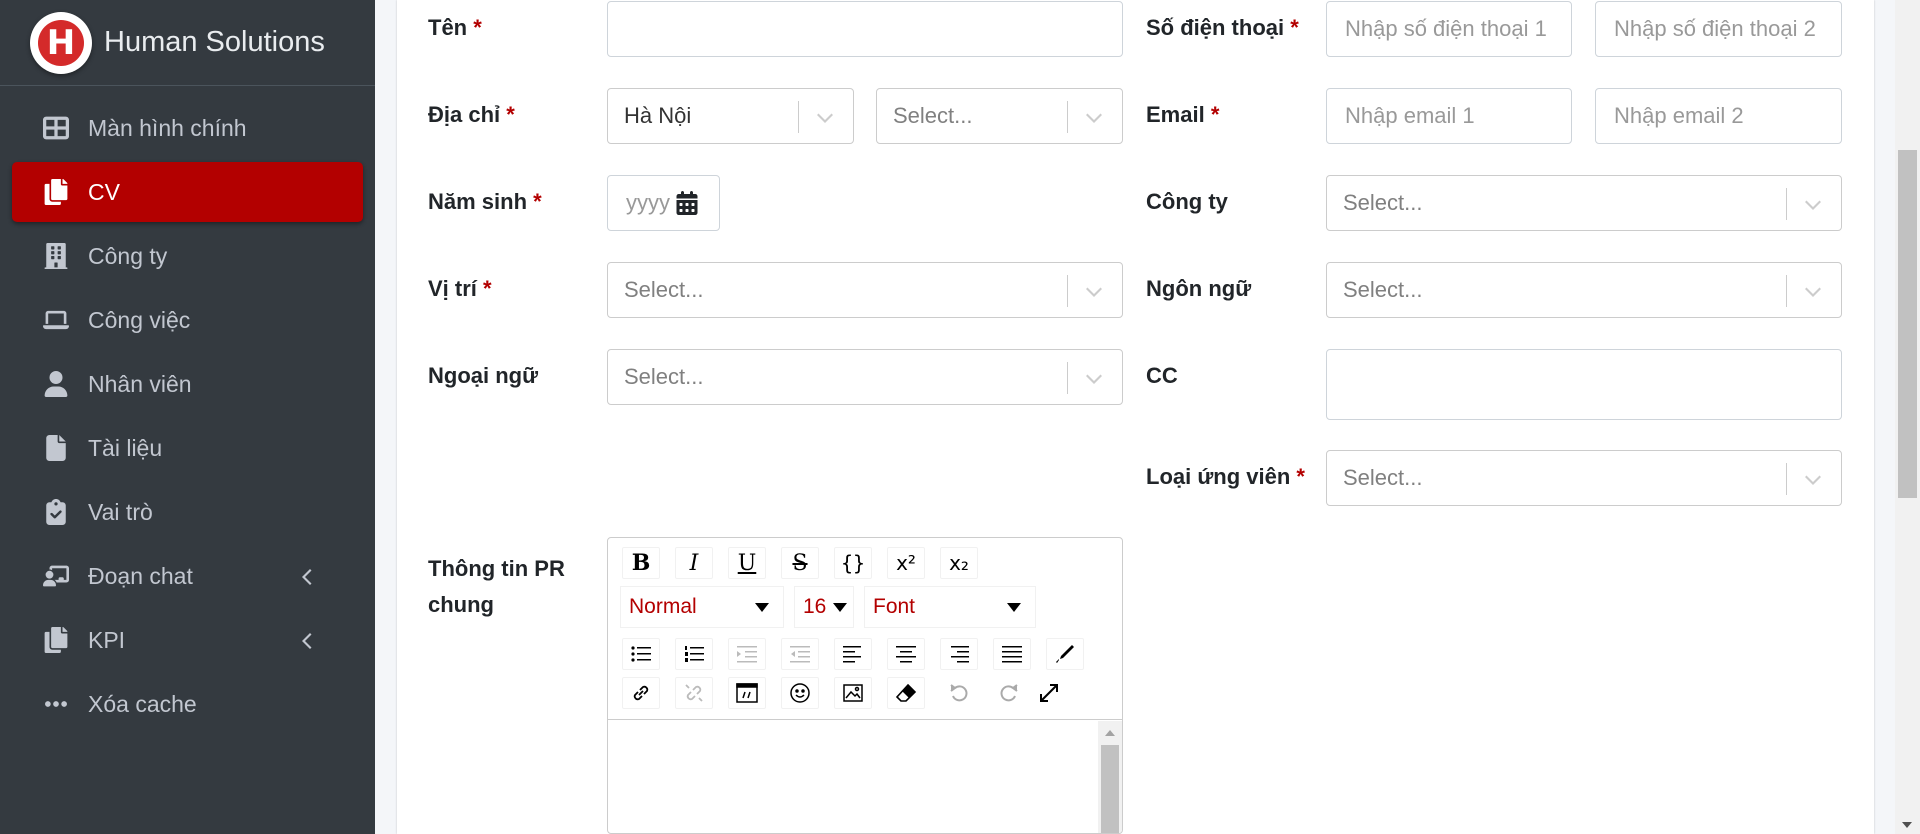  What do you see at coordinates (1449, 116) in the screenshot?
I see `email-1-input: Nhập email 1` at bounding box center [1449, 116].